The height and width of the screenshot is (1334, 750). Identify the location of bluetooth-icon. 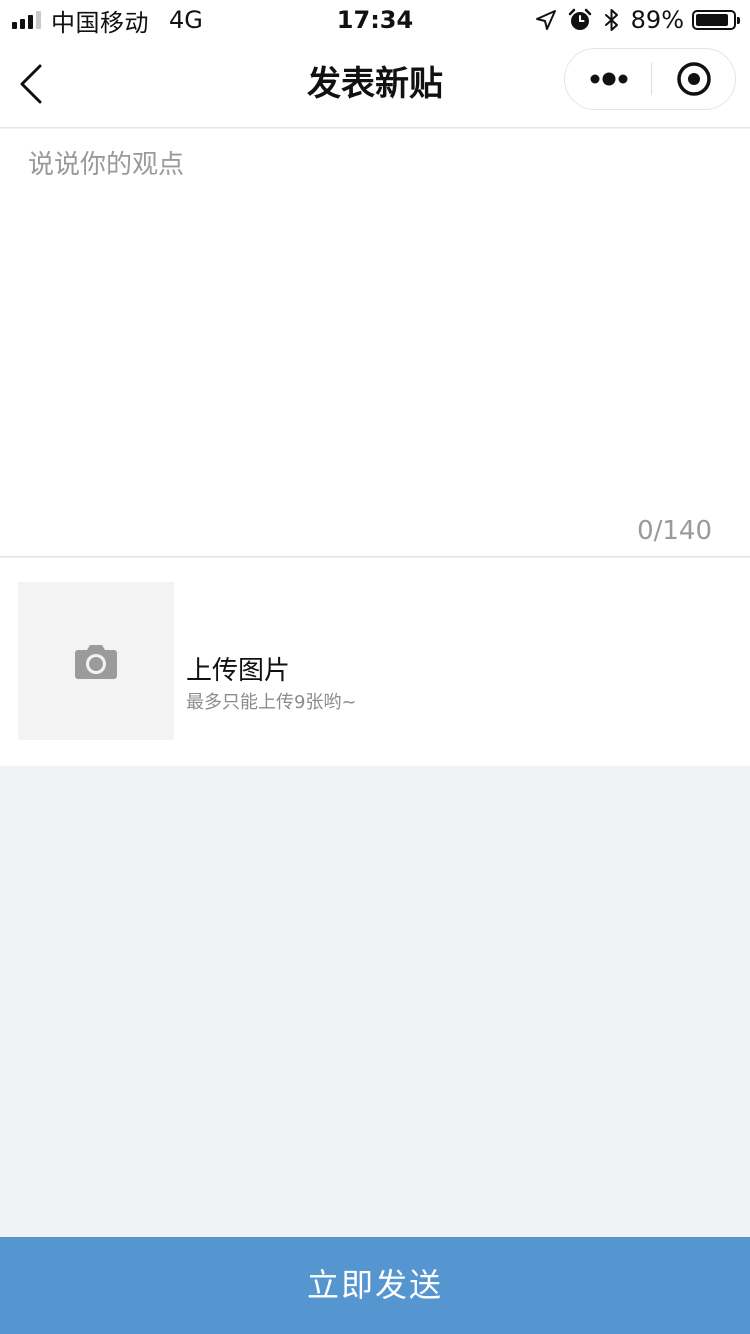
(611, 20).